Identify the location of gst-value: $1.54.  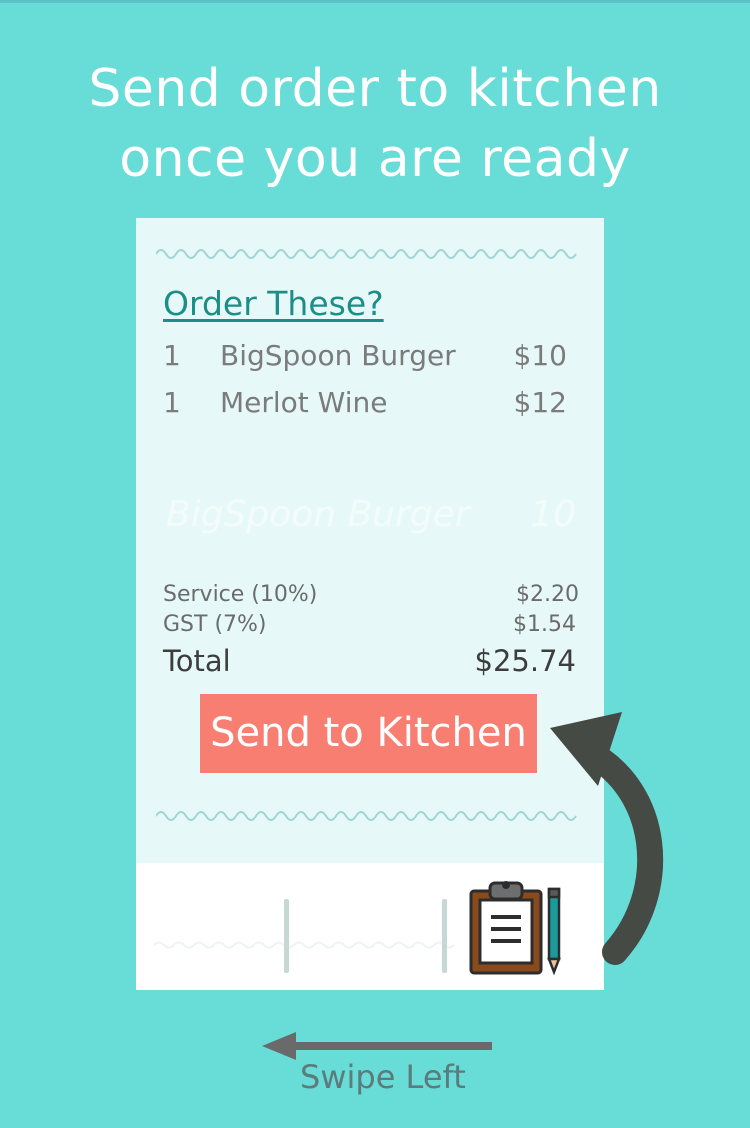
(544, 624).